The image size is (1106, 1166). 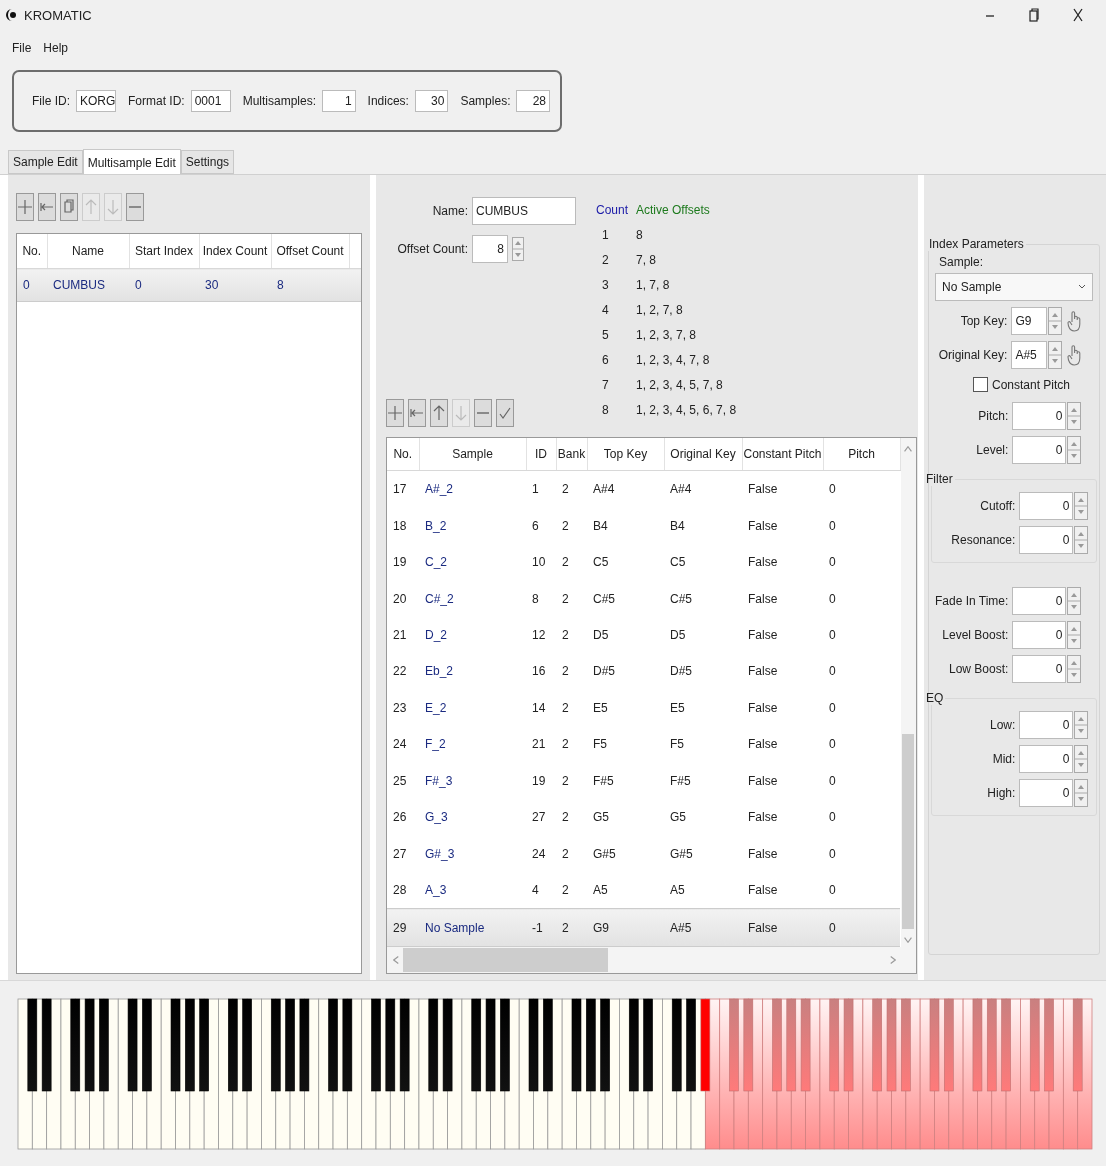 What do you see at coordinates (439, 413) in the screenshot?
I see `move-up-button` at bounding box center [439, 413].